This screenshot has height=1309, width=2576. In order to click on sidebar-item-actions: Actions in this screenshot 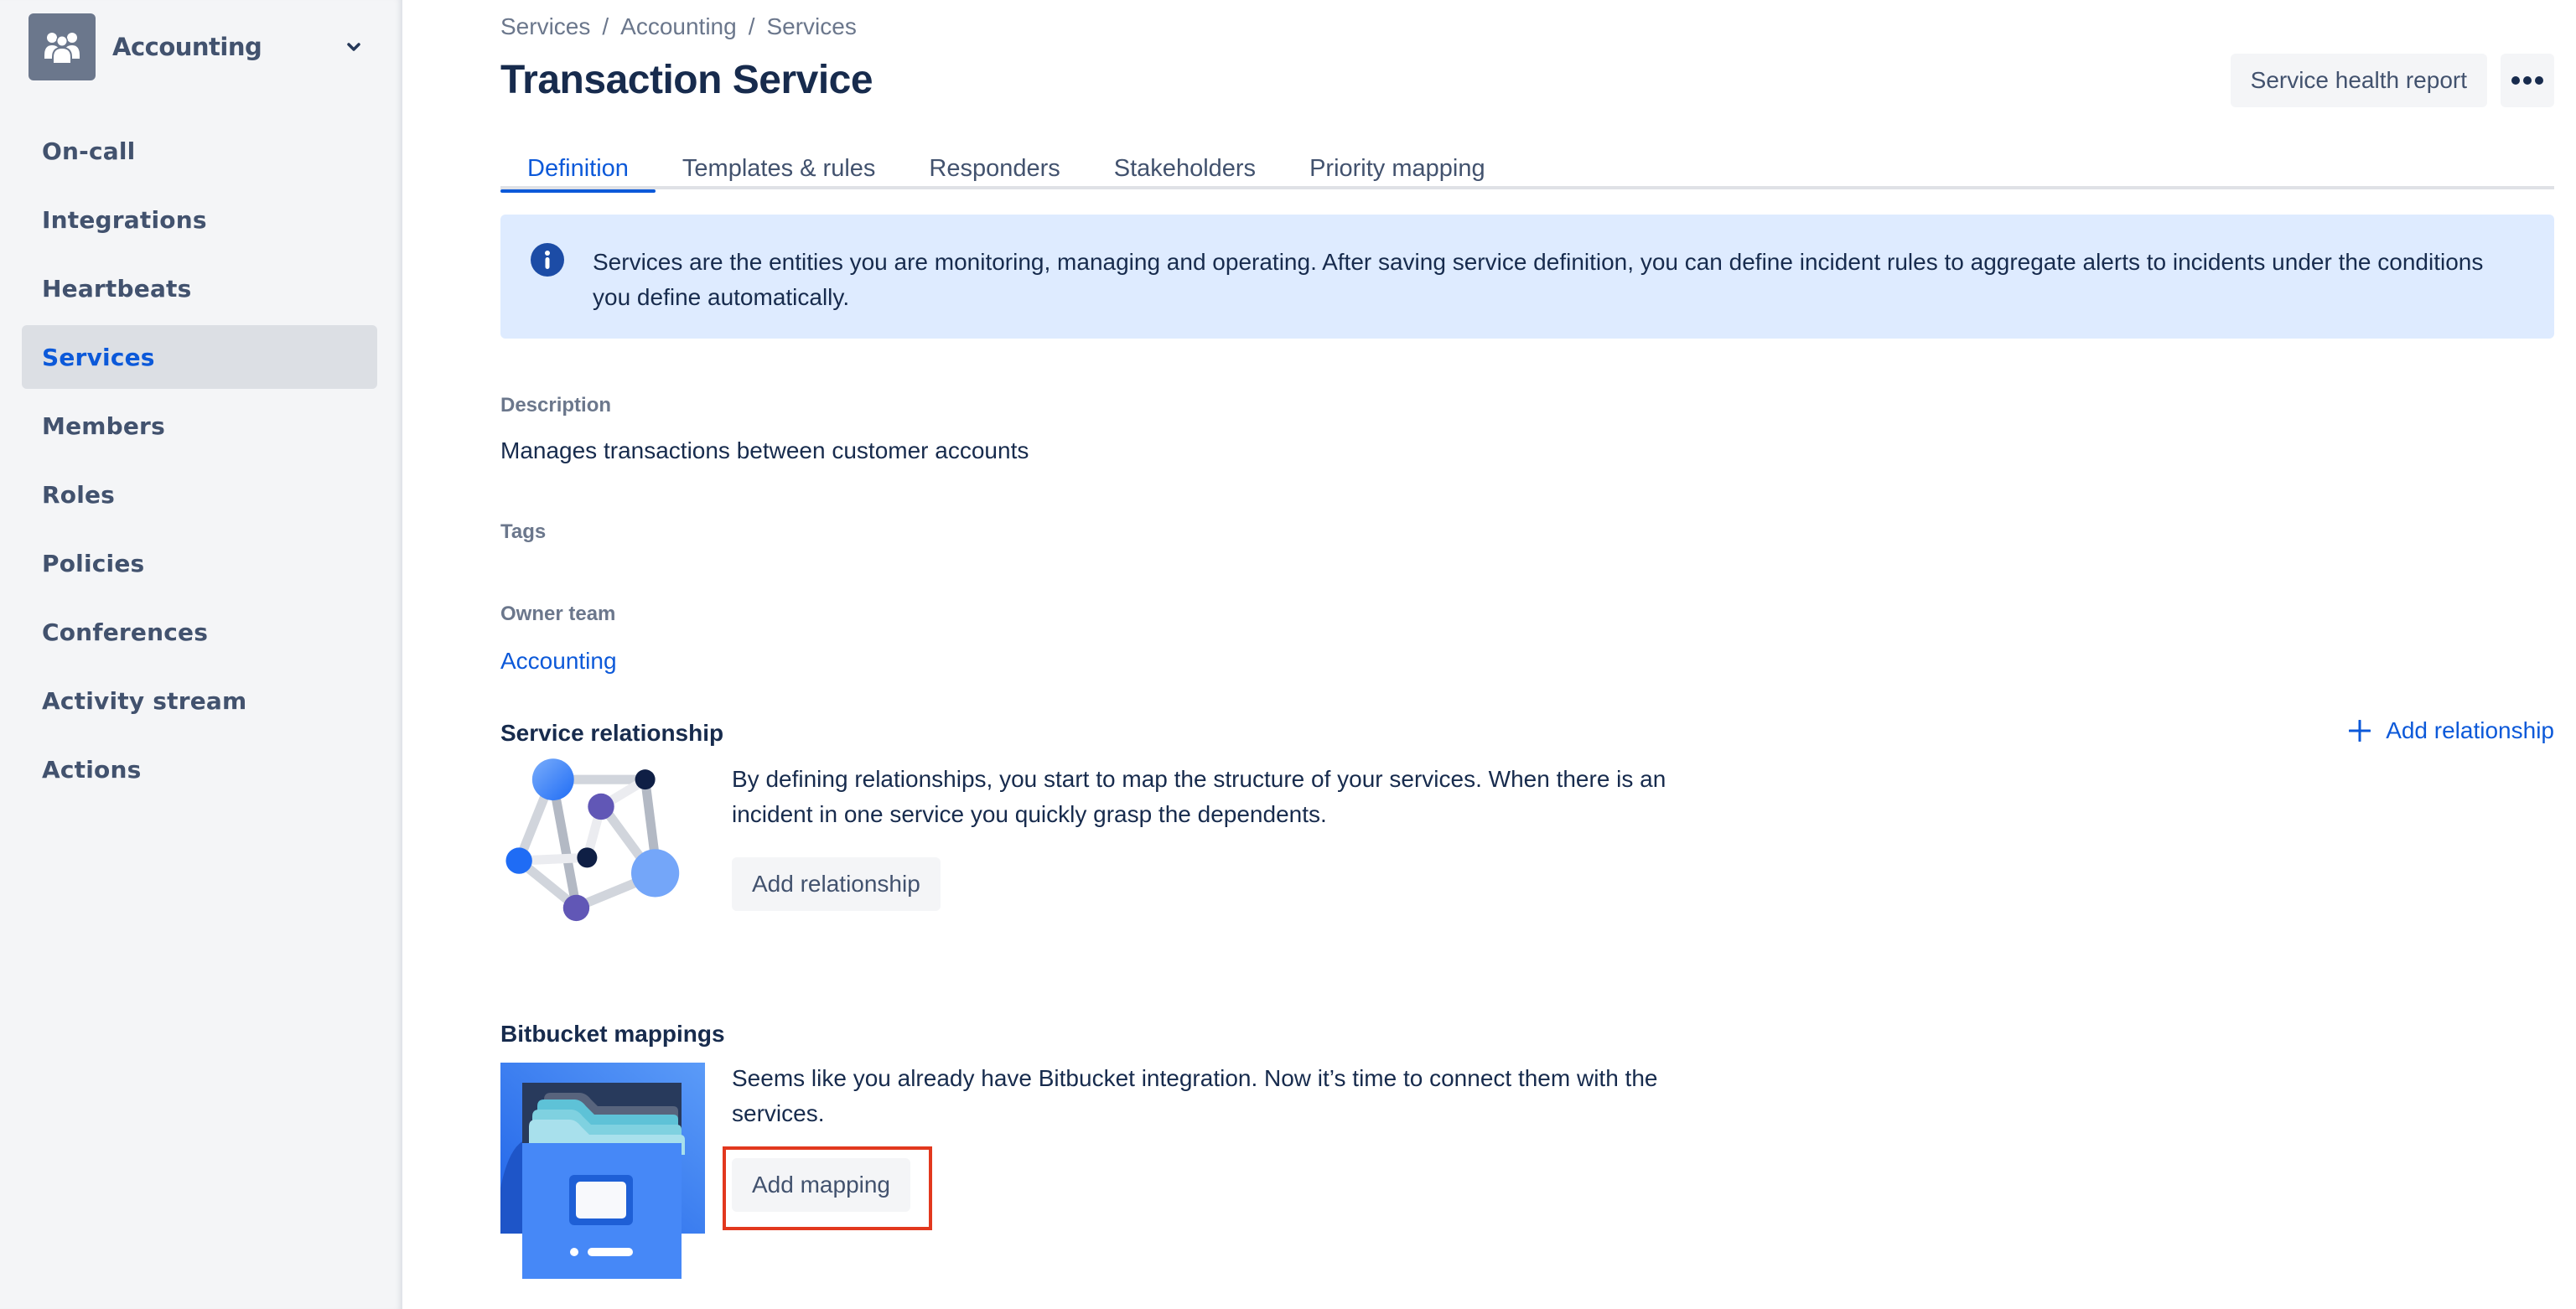, I will do `click(199, 769)`.